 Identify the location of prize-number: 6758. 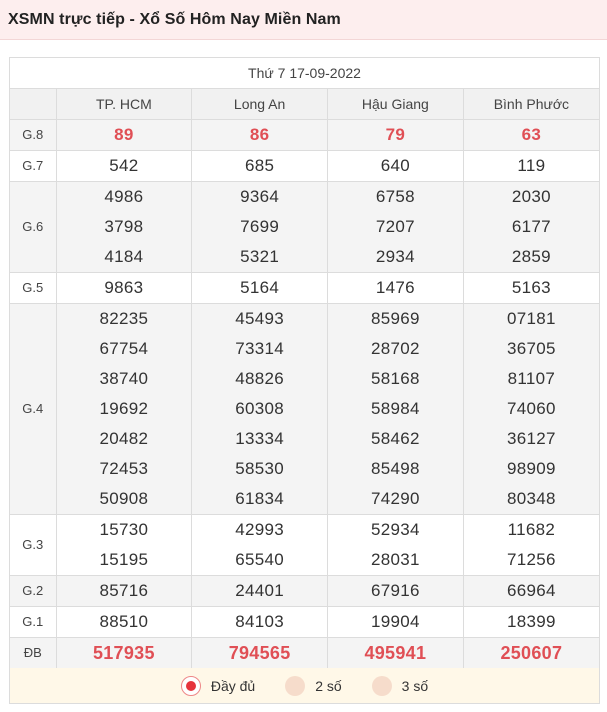
(395, 196).